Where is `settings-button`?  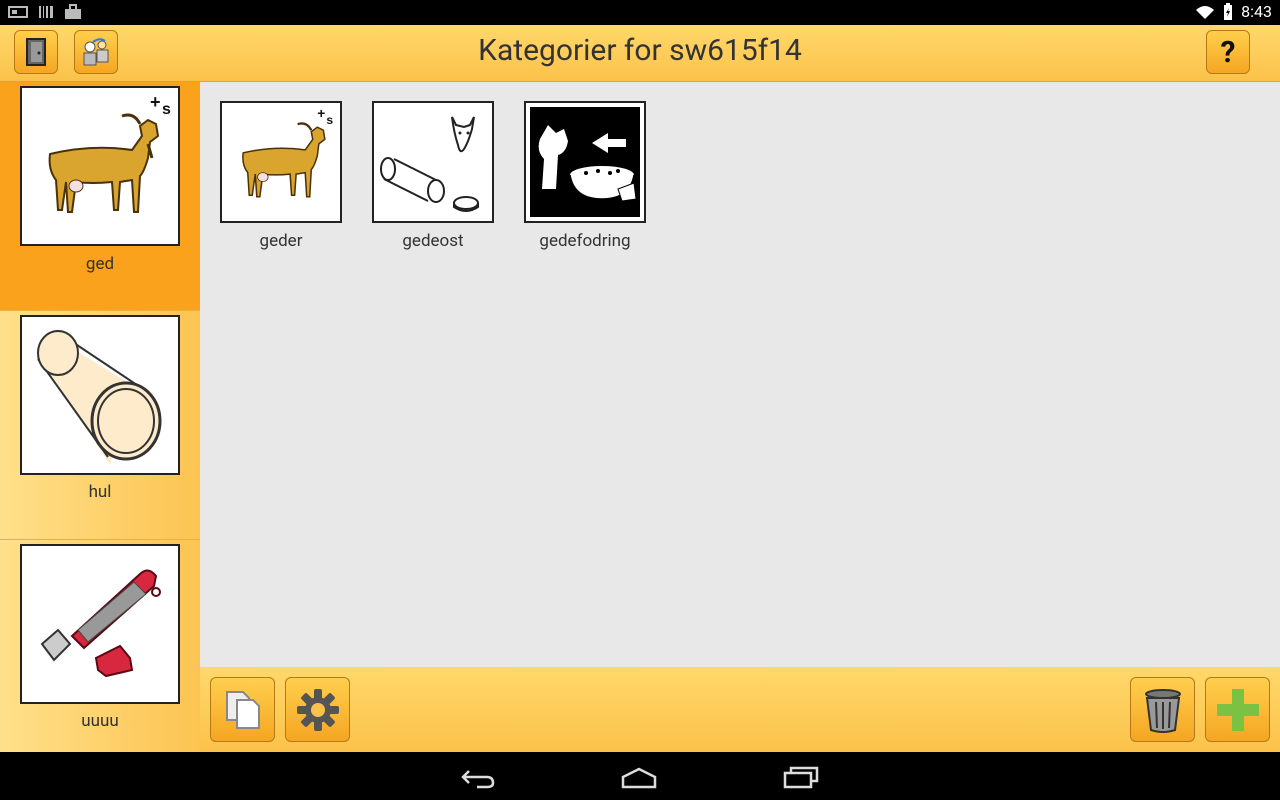
settings-button is located at coordinates (317, 709).